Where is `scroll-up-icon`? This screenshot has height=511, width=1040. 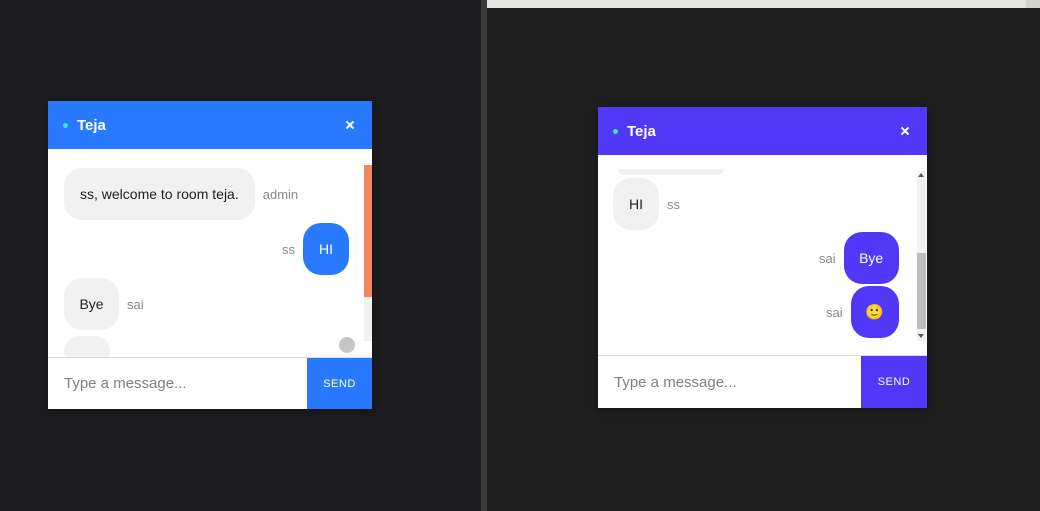
scroll-up-icon is located at coordinates (921, 175).